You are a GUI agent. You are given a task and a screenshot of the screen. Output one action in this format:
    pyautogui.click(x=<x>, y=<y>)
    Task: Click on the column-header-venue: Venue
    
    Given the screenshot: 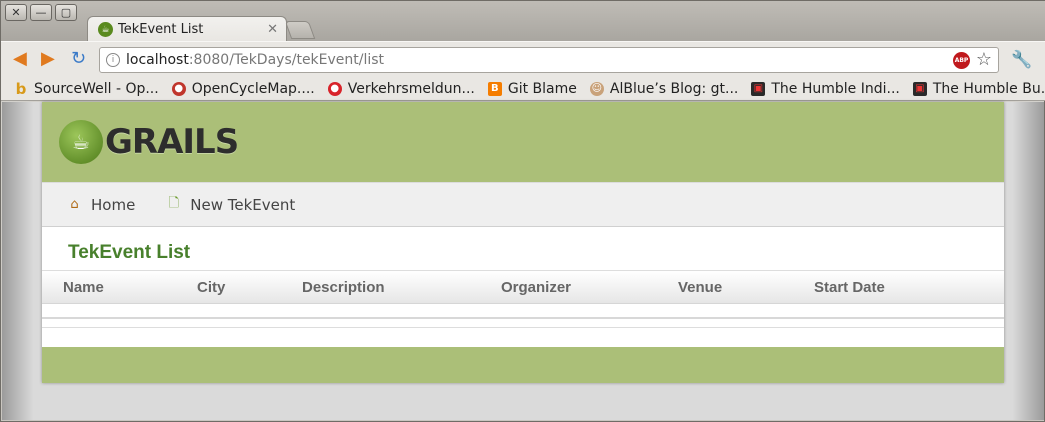 What is the action you would take?
    pyautogui.click(x=700, y=287)
    